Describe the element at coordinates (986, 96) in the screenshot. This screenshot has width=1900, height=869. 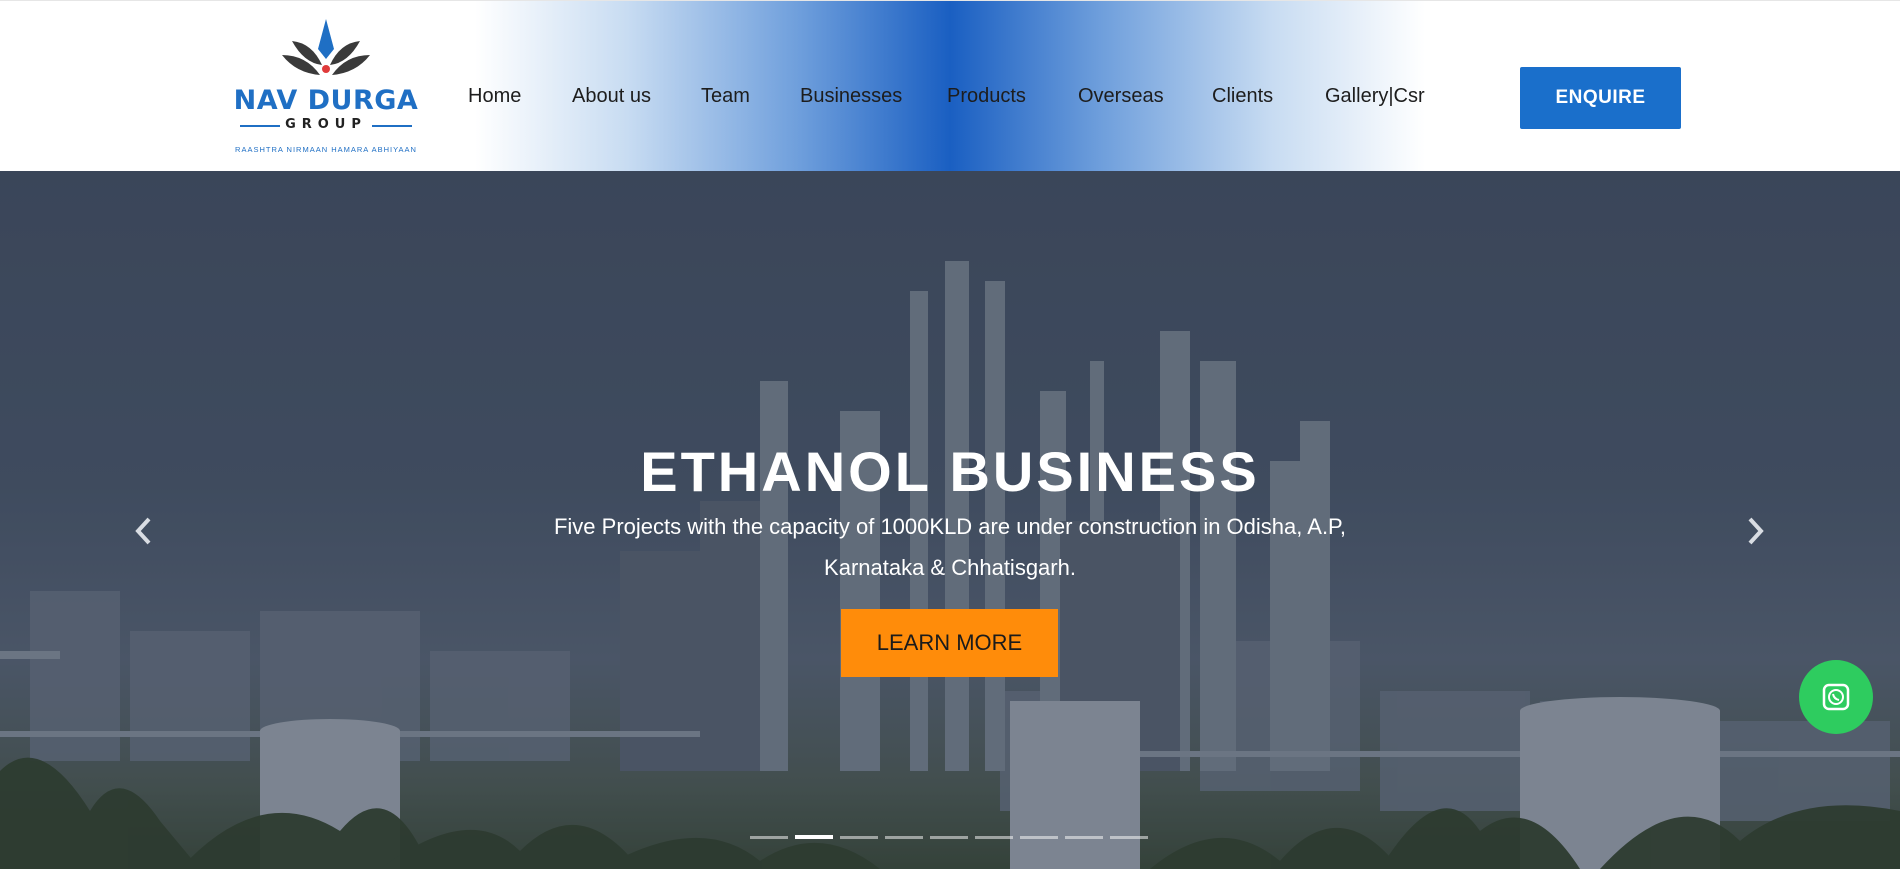
I see `nav-item-products: Products` at that location.